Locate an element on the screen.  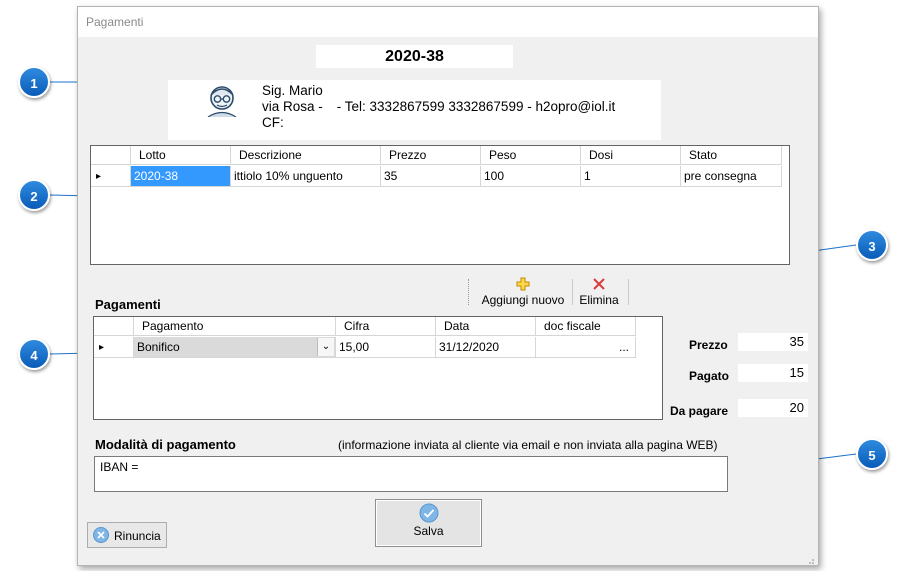
pagato-value: 15 is located at coordinates (773, 373).